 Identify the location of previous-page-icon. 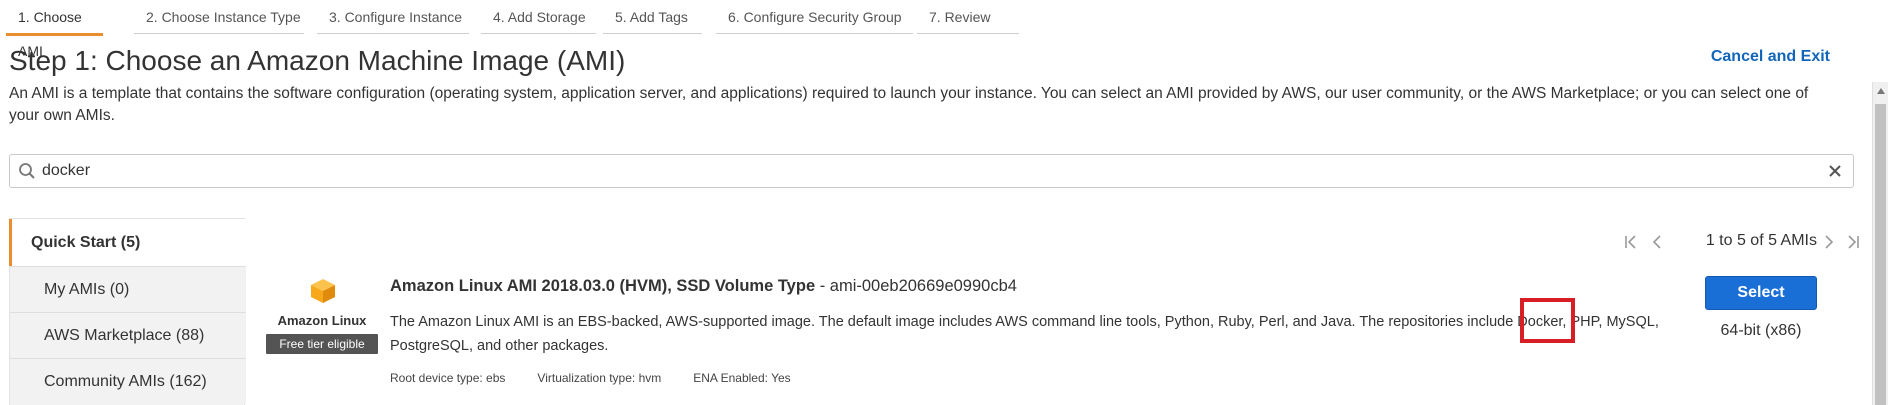
(1657, 242).